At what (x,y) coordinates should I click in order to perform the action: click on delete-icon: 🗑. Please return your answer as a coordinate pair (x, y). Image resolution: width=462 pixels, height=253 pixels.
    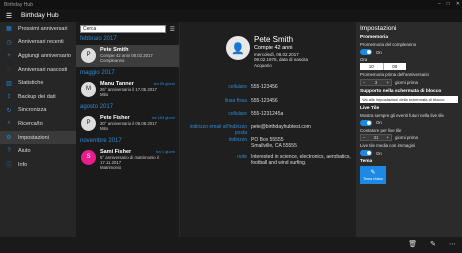
    Looking at the image, I should click on (412, 244).